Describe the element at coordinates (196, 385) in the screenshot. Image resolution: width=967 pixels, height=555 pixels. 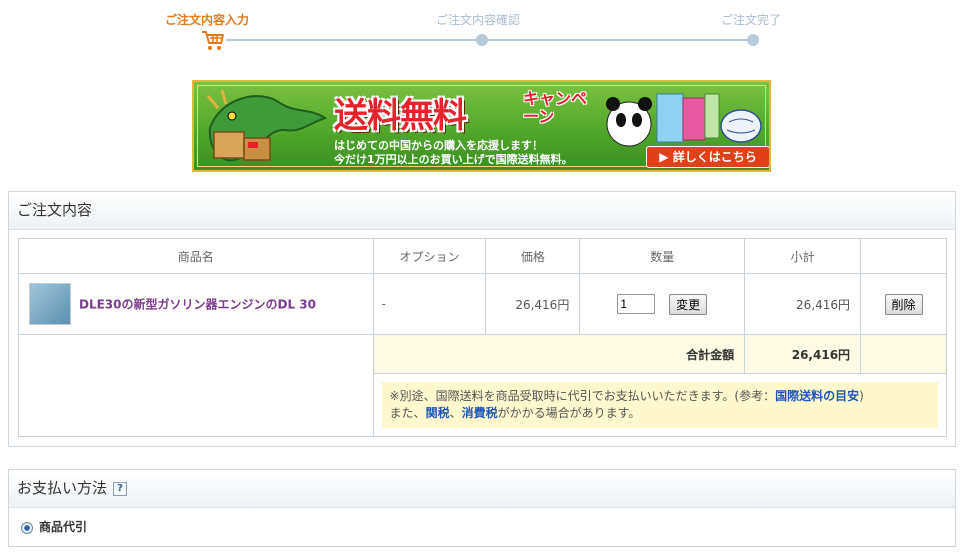
I see `total-empty-cell` at that location.